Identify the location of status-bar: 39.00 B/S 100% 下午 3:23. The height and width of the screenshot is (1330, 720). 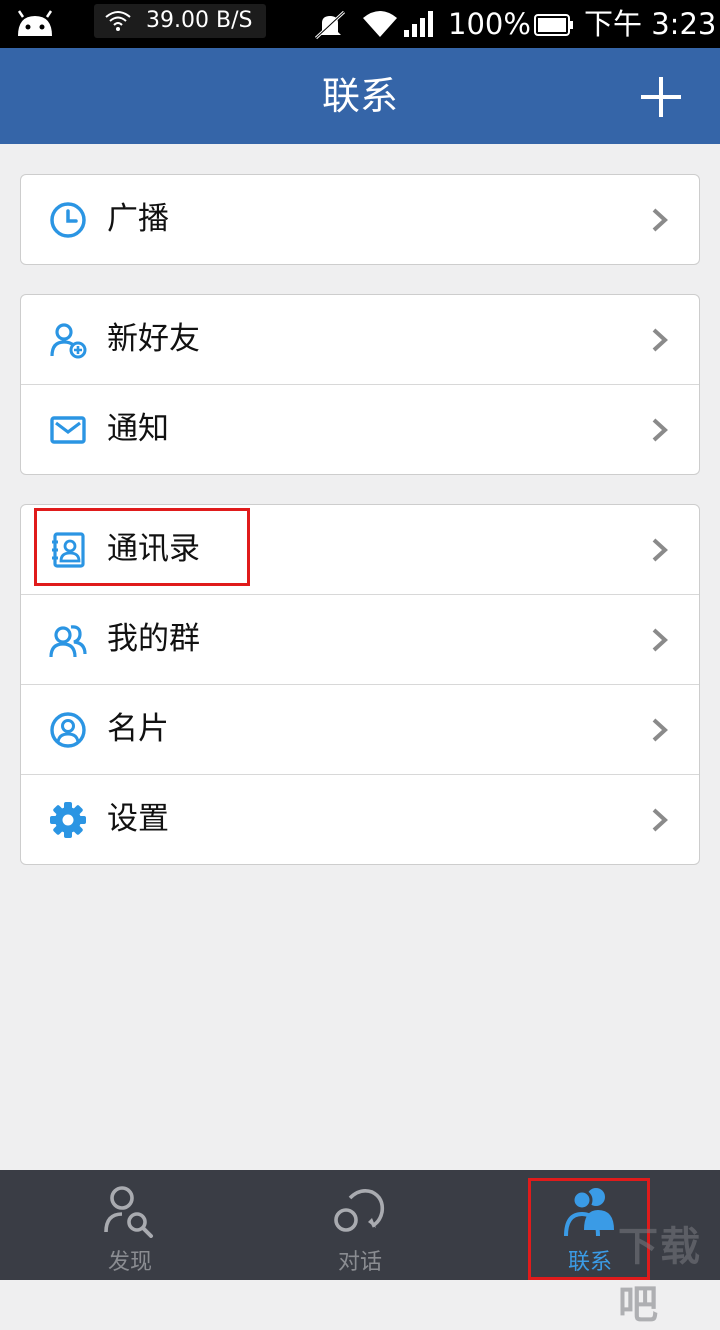
(360, 24).